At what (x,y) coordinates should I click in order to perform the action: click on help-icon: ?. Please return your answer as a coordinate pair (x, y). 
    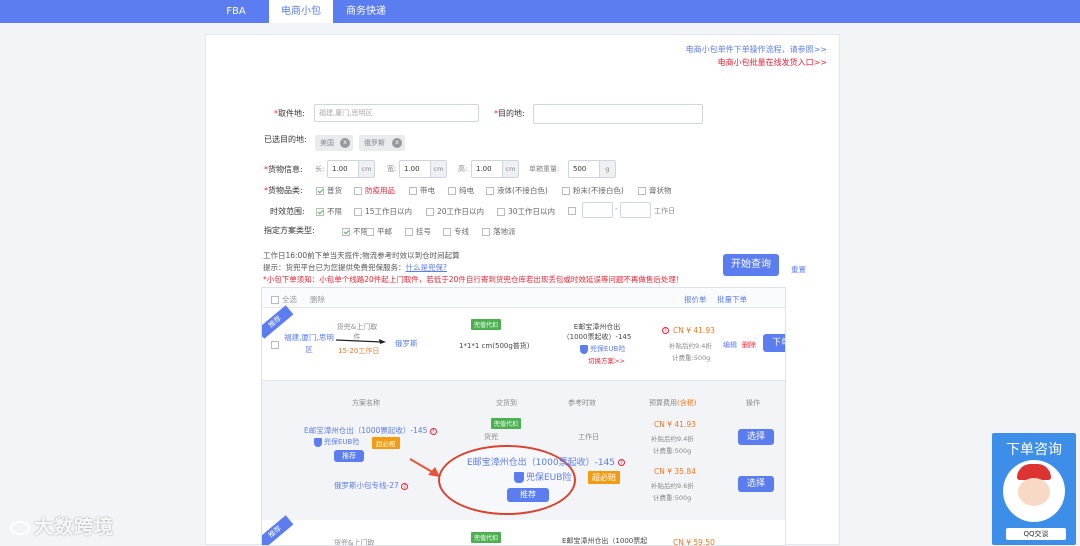
    Looking at the image, I should click on (665, 330).